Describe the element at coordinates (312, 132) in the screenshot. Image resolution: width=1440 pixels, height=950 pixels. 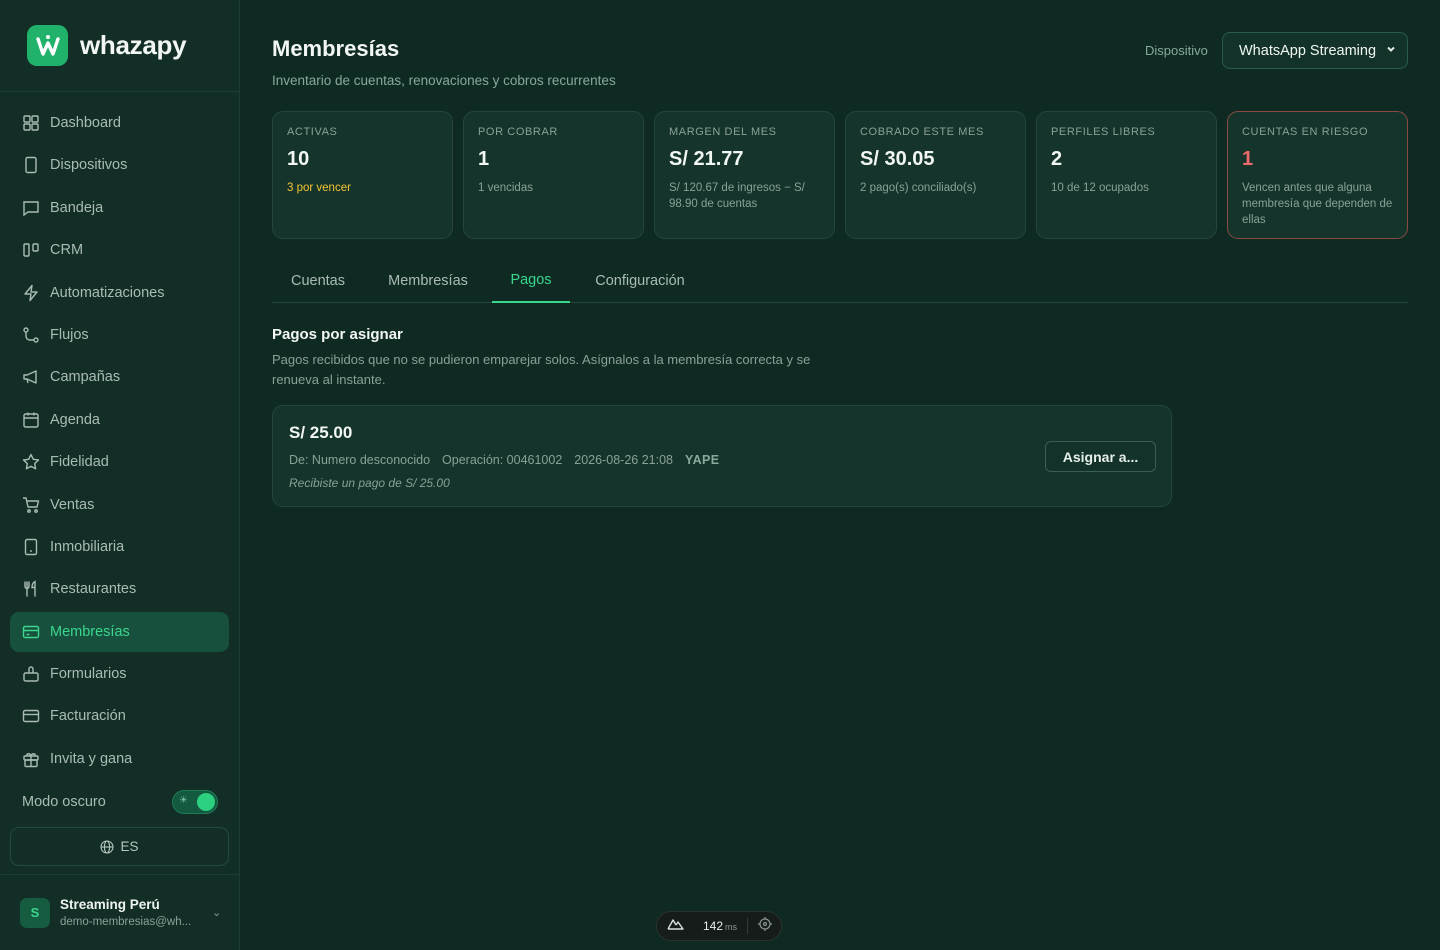
I see `stat-label: ACTIVAS` at that location.